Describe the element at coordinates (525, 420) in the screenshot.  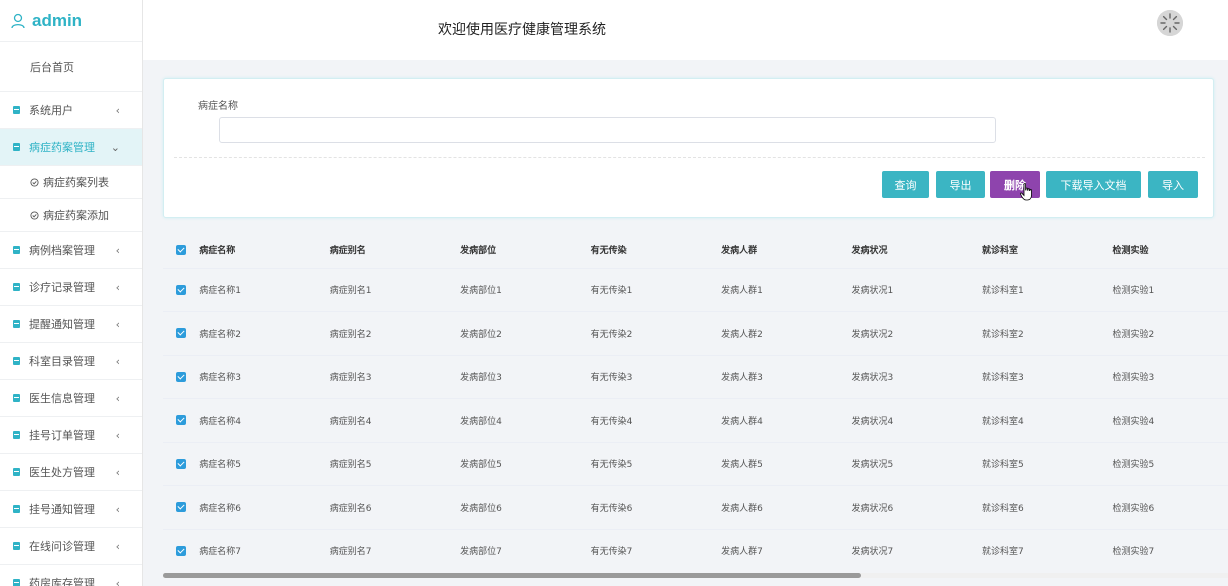
I see `table-cell: 发病部位4` at that location.